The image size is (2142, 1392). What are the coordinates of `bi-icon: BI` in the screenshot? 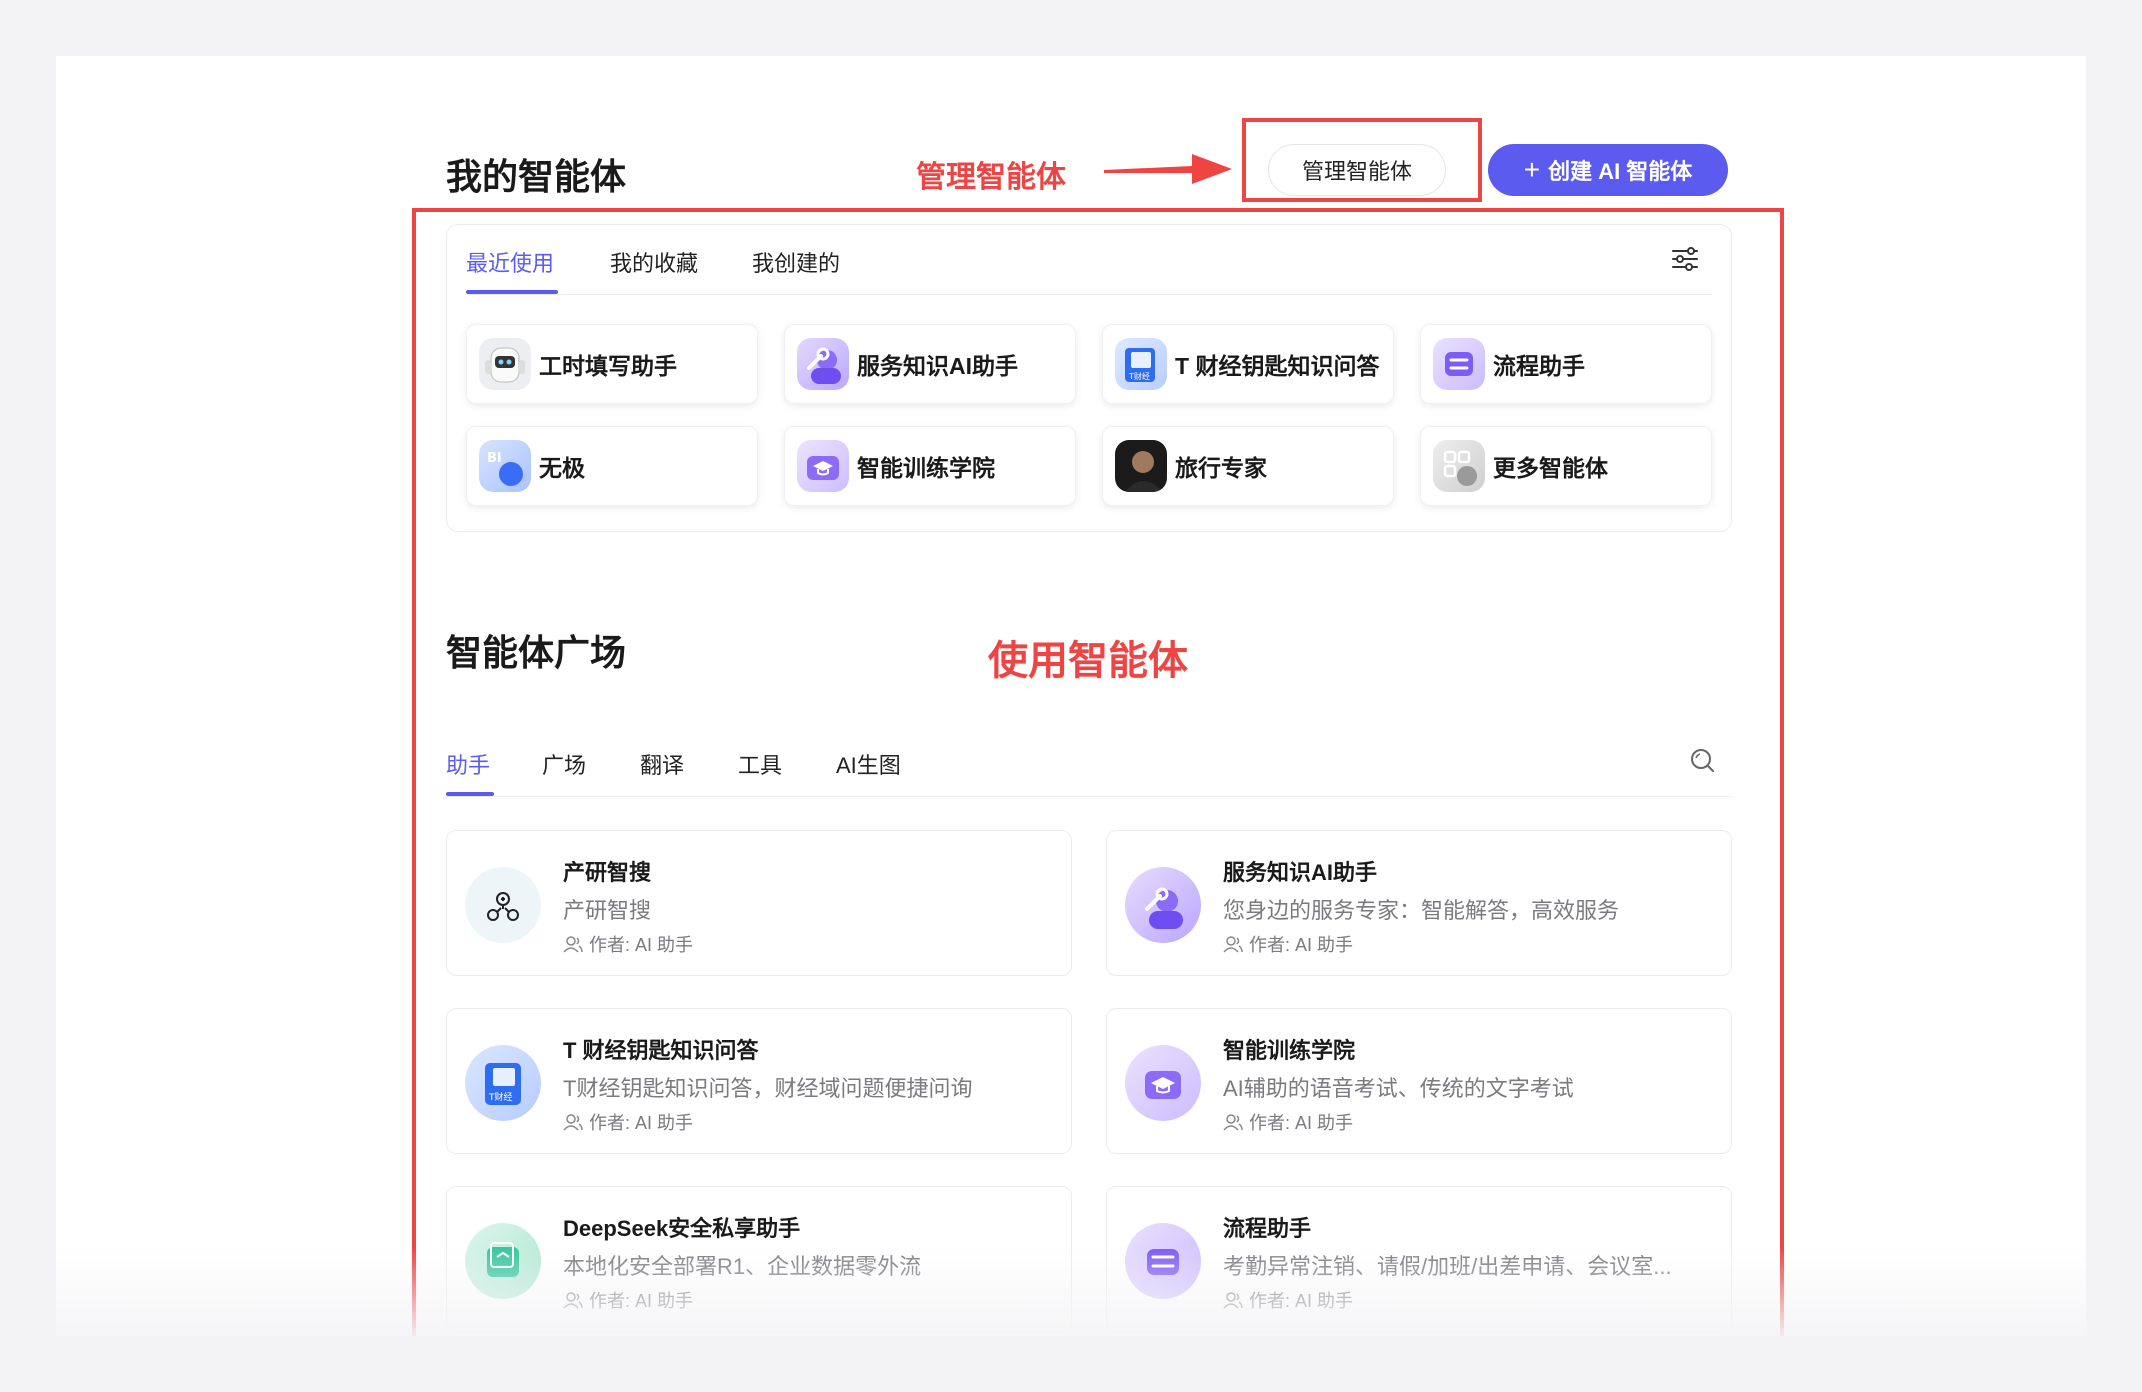 It's located at (505, 466).